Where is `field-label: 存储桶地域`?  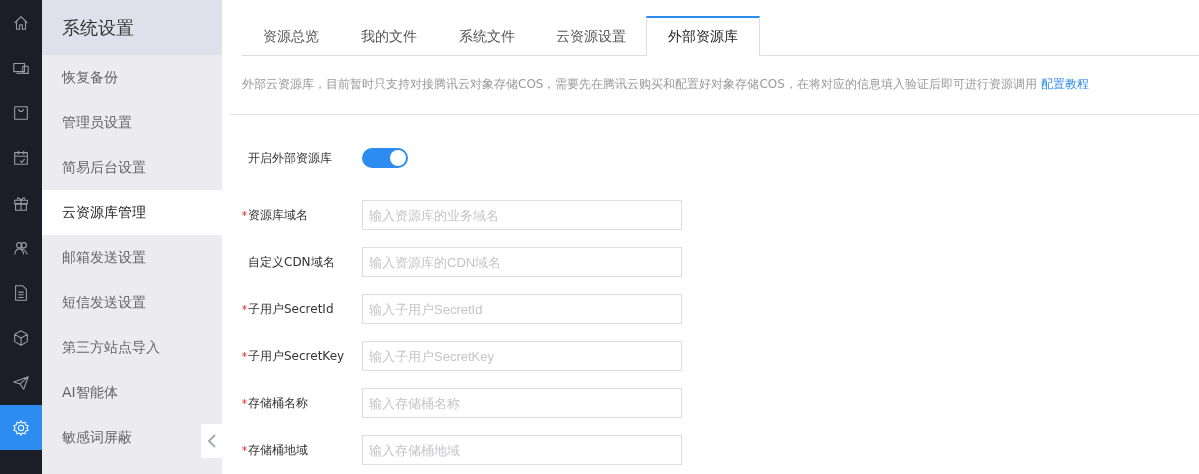 field-label: 存储桶地域 is located at coordinates (278, 450).